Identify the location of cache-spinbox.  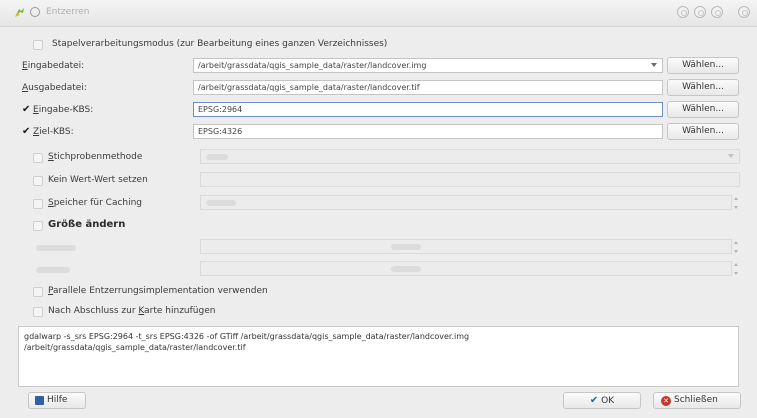
(466, 202).